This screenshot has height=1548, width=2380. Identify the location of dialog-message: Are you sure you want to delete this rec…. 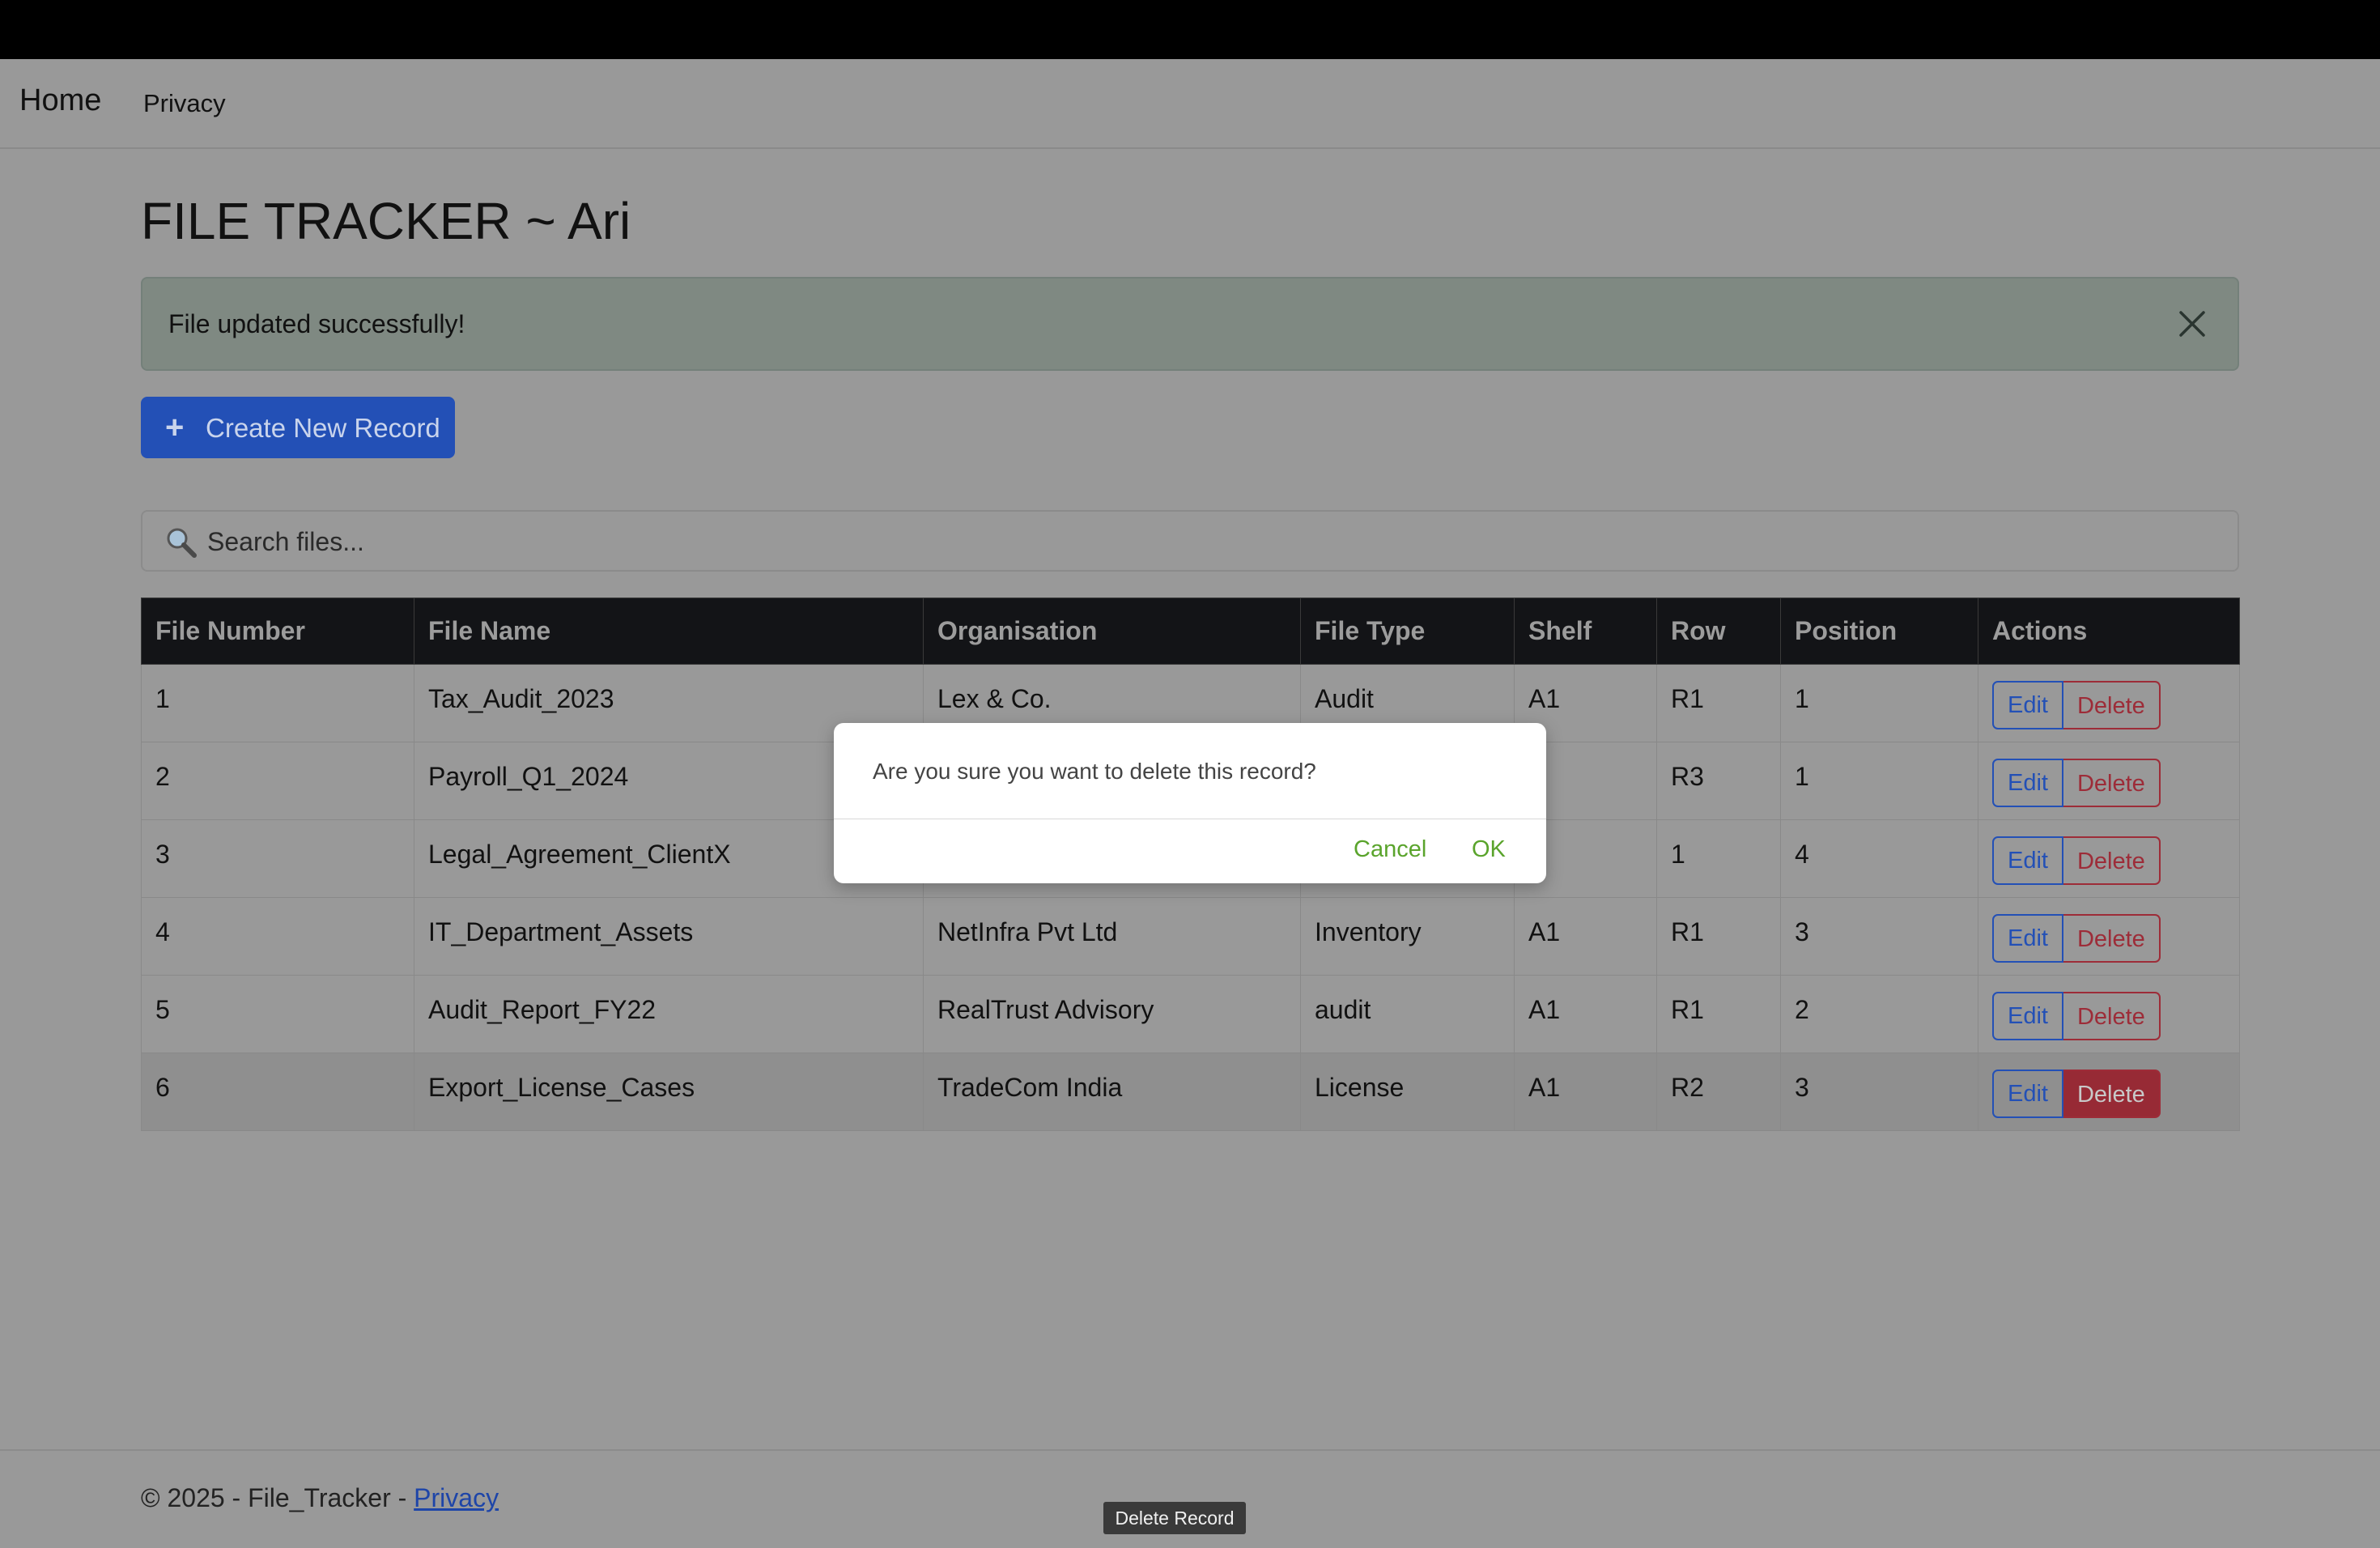
(1094, 771).